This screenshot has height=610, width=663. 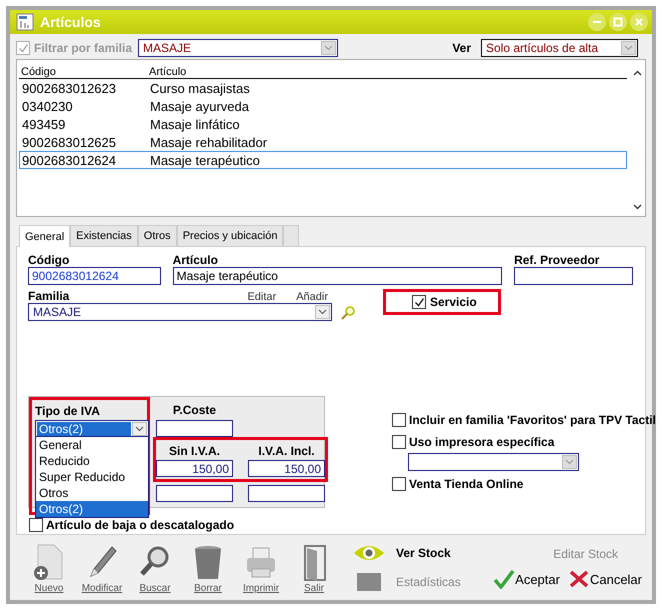 I want to click on supplier-ref-field, so click(x=573, y=276).